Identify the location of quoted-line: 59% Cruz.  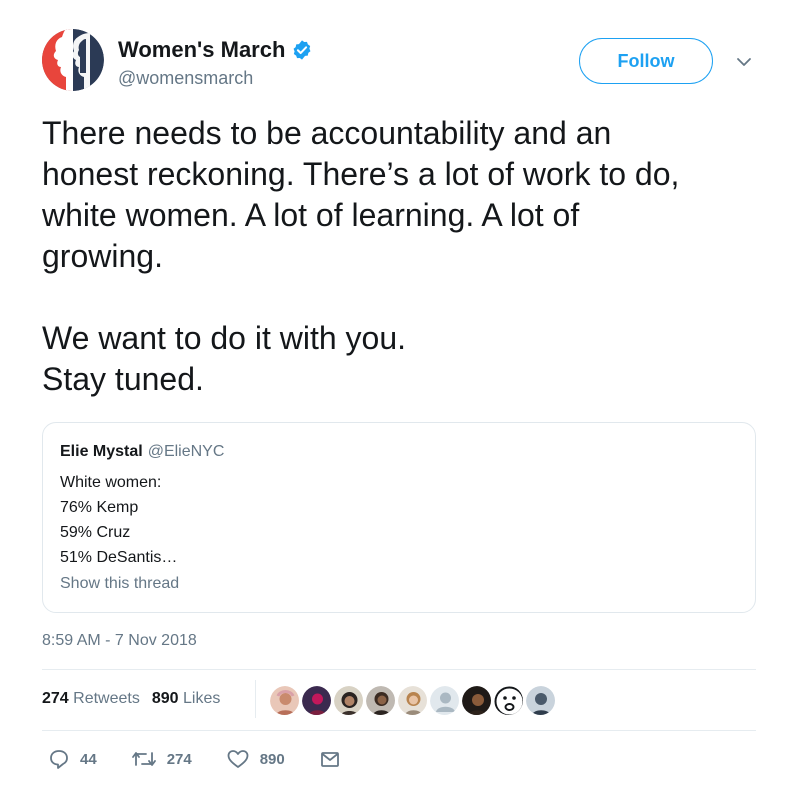
(95, 532).